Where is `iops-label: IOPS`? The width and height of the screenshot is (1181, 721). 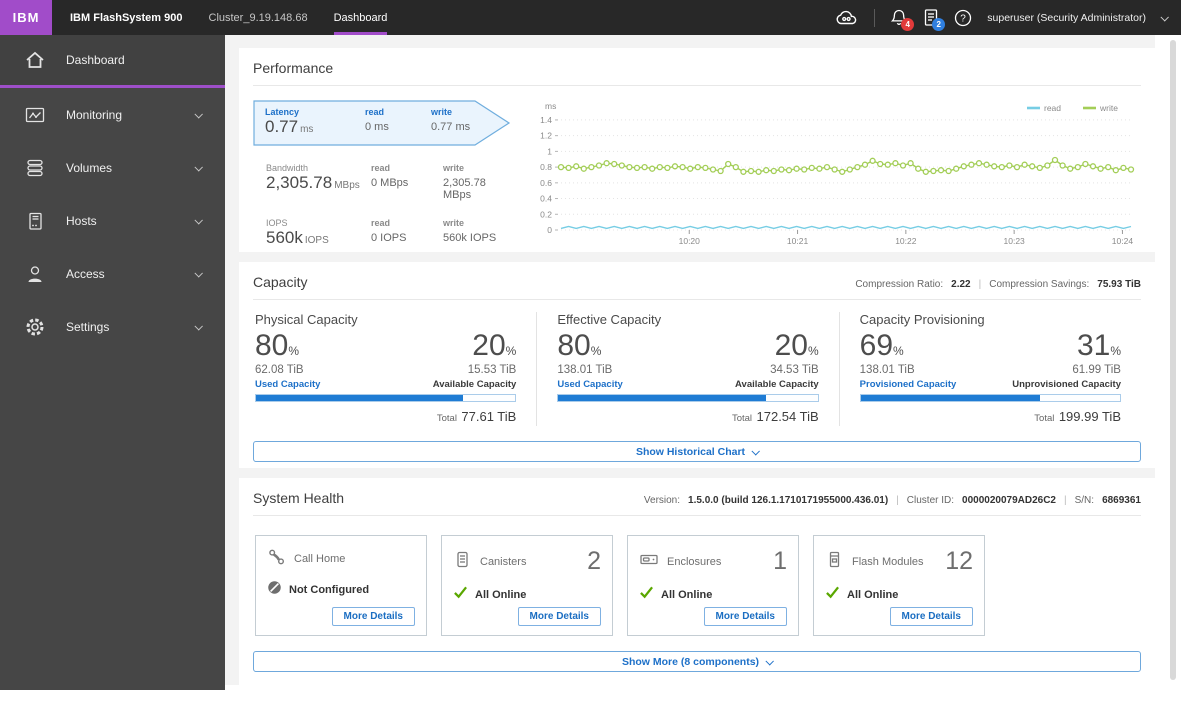 iops-label: IOPS is located at coordinates (277, 223).